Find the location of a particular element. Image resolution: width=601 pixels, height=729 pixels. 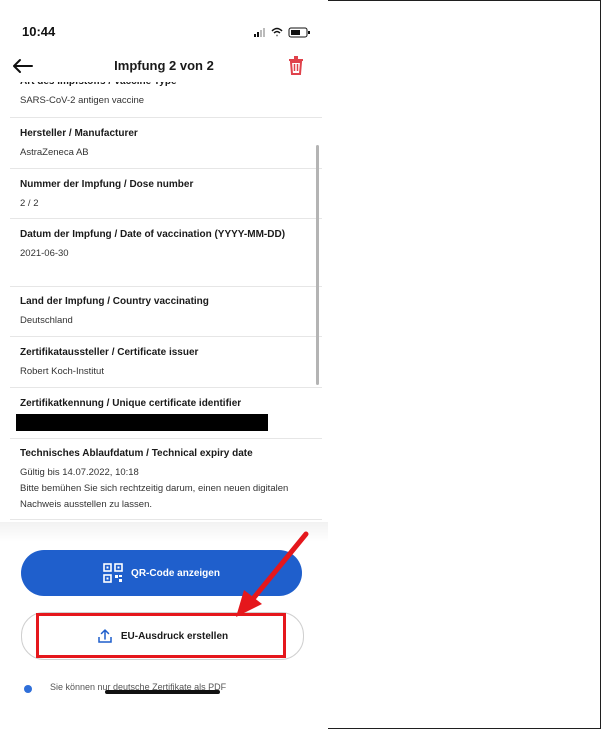

wifi-icon is located at coordinates (277, 32).